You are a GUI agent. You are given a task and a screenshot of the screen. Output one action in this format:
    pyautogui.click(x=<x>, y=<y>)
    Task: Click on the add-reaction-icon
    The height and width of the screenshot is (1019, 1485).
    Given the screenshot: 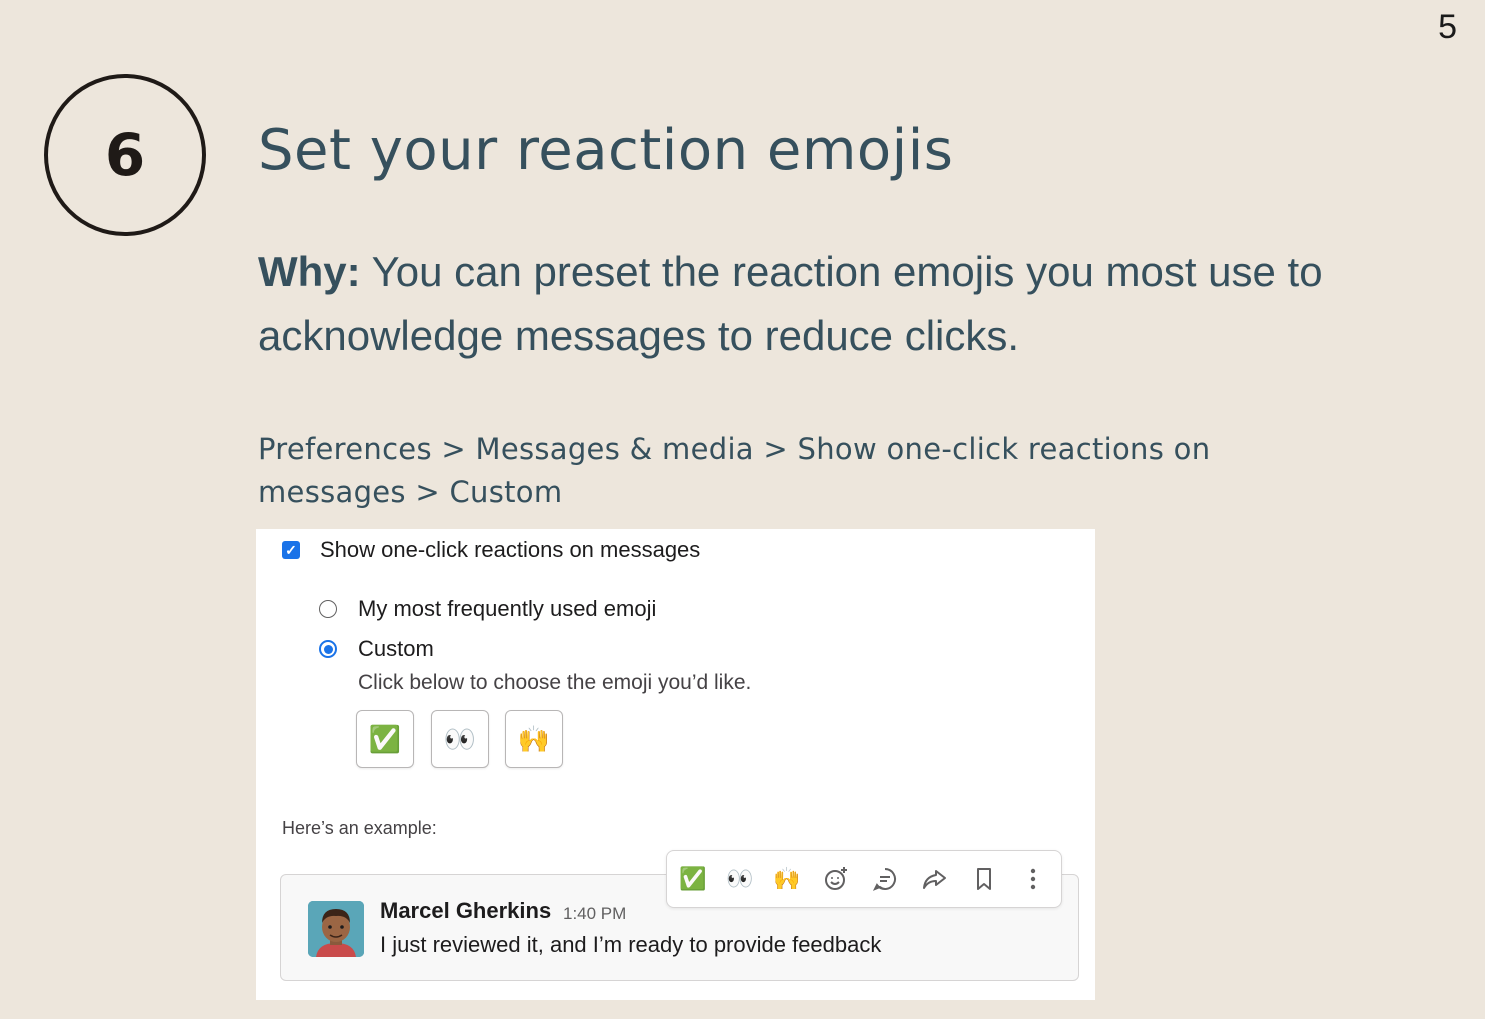 What is the action you would take?
    pyautogui.click(x=836, y=879)
    